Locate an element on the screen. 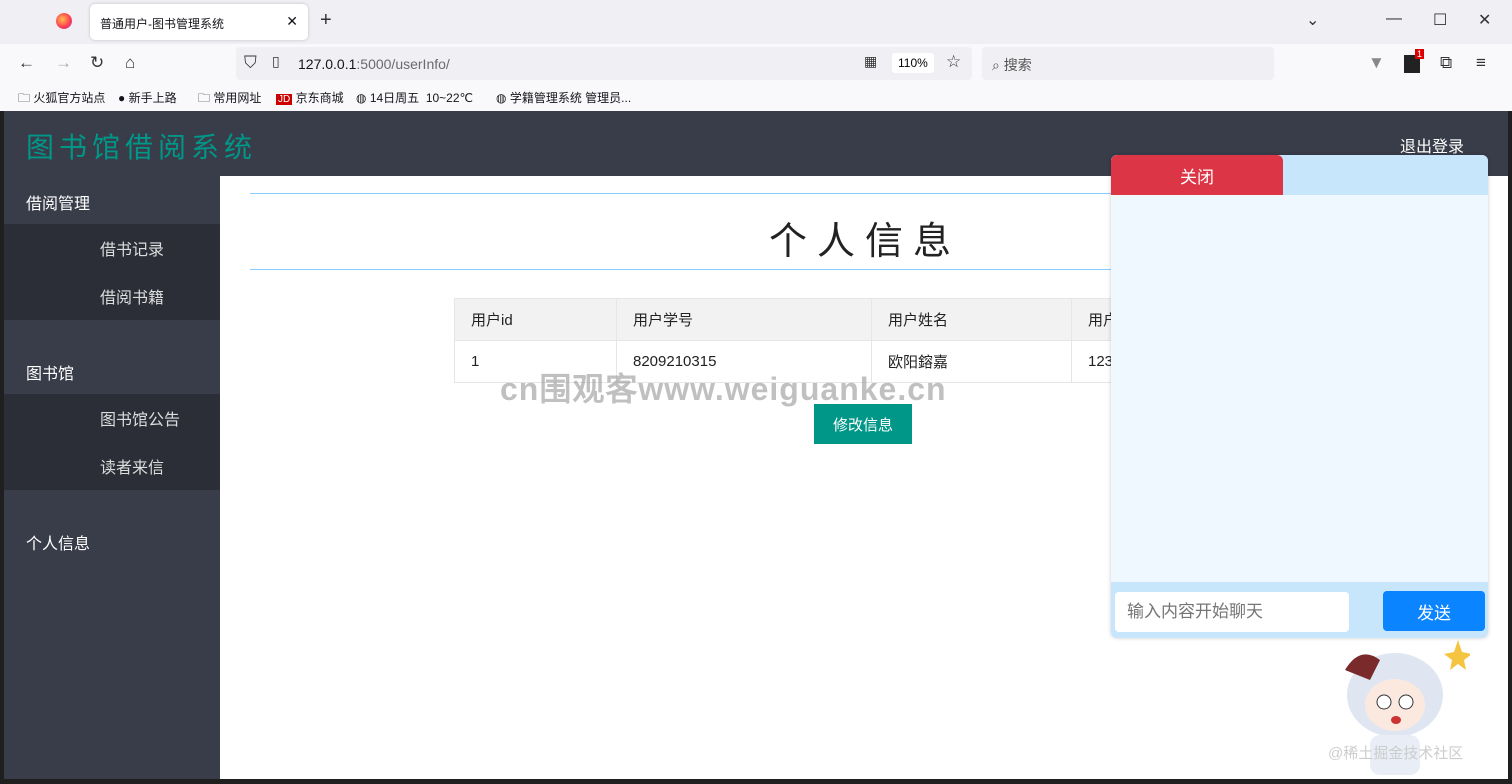 Image resolution: width=1512 pixels, height=784 pixels. extension-v-icon: ▼ is located at coordinates (1376, 63).